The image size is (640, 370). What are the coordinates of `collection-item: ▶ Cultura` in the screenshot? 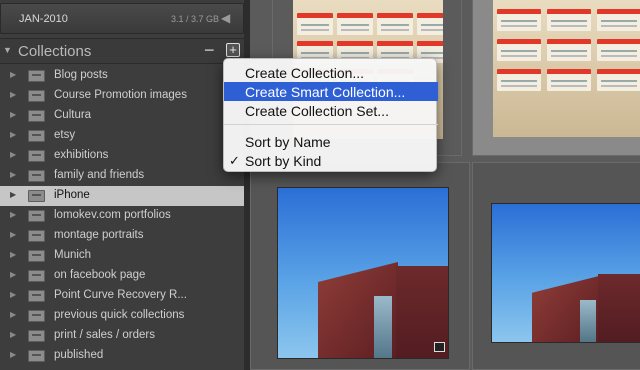 It's located at (122, 116).